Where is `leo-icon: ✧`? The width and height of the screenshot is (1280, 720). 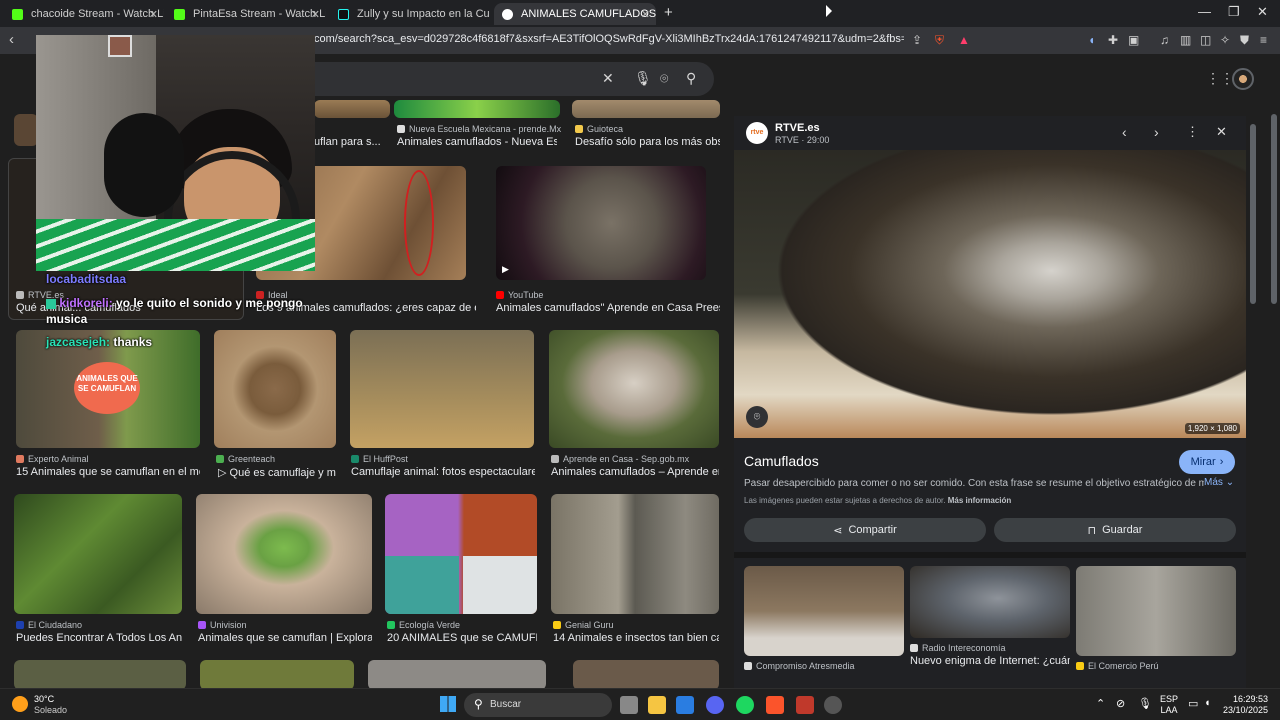 leo-icon: ✧ is located at coordinates (1225, 40).